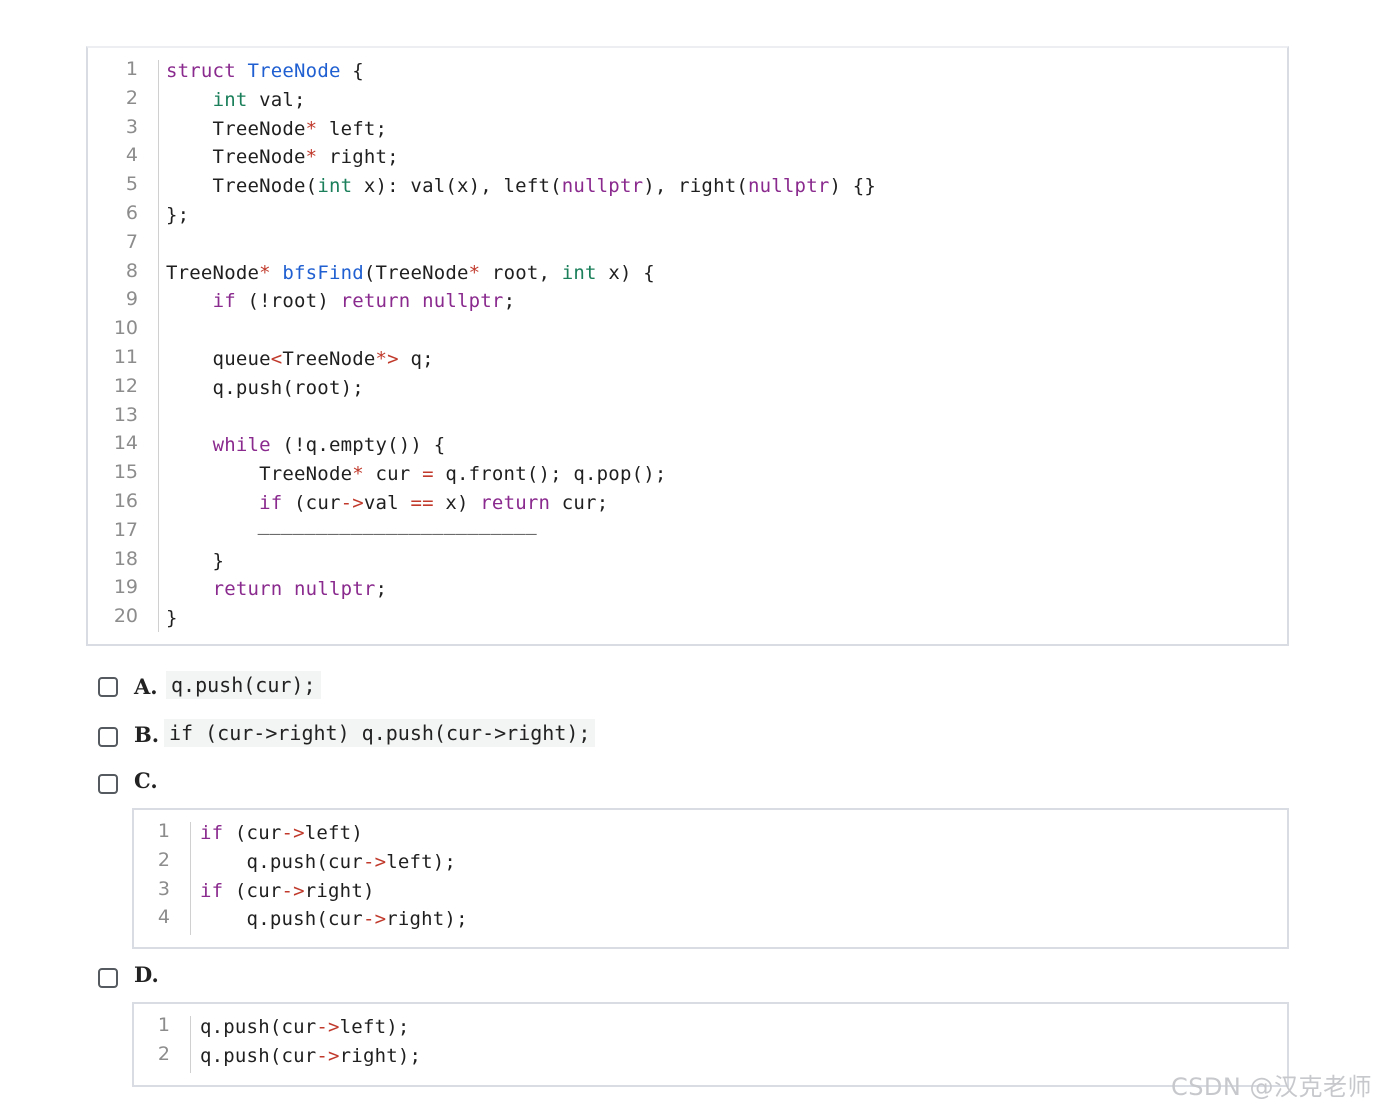 The image size is (1378, 1110). Describe the element at coordinates (1271, 1087) in the screenshot. I see `watermark: CSDN @汉克老师` at that location.